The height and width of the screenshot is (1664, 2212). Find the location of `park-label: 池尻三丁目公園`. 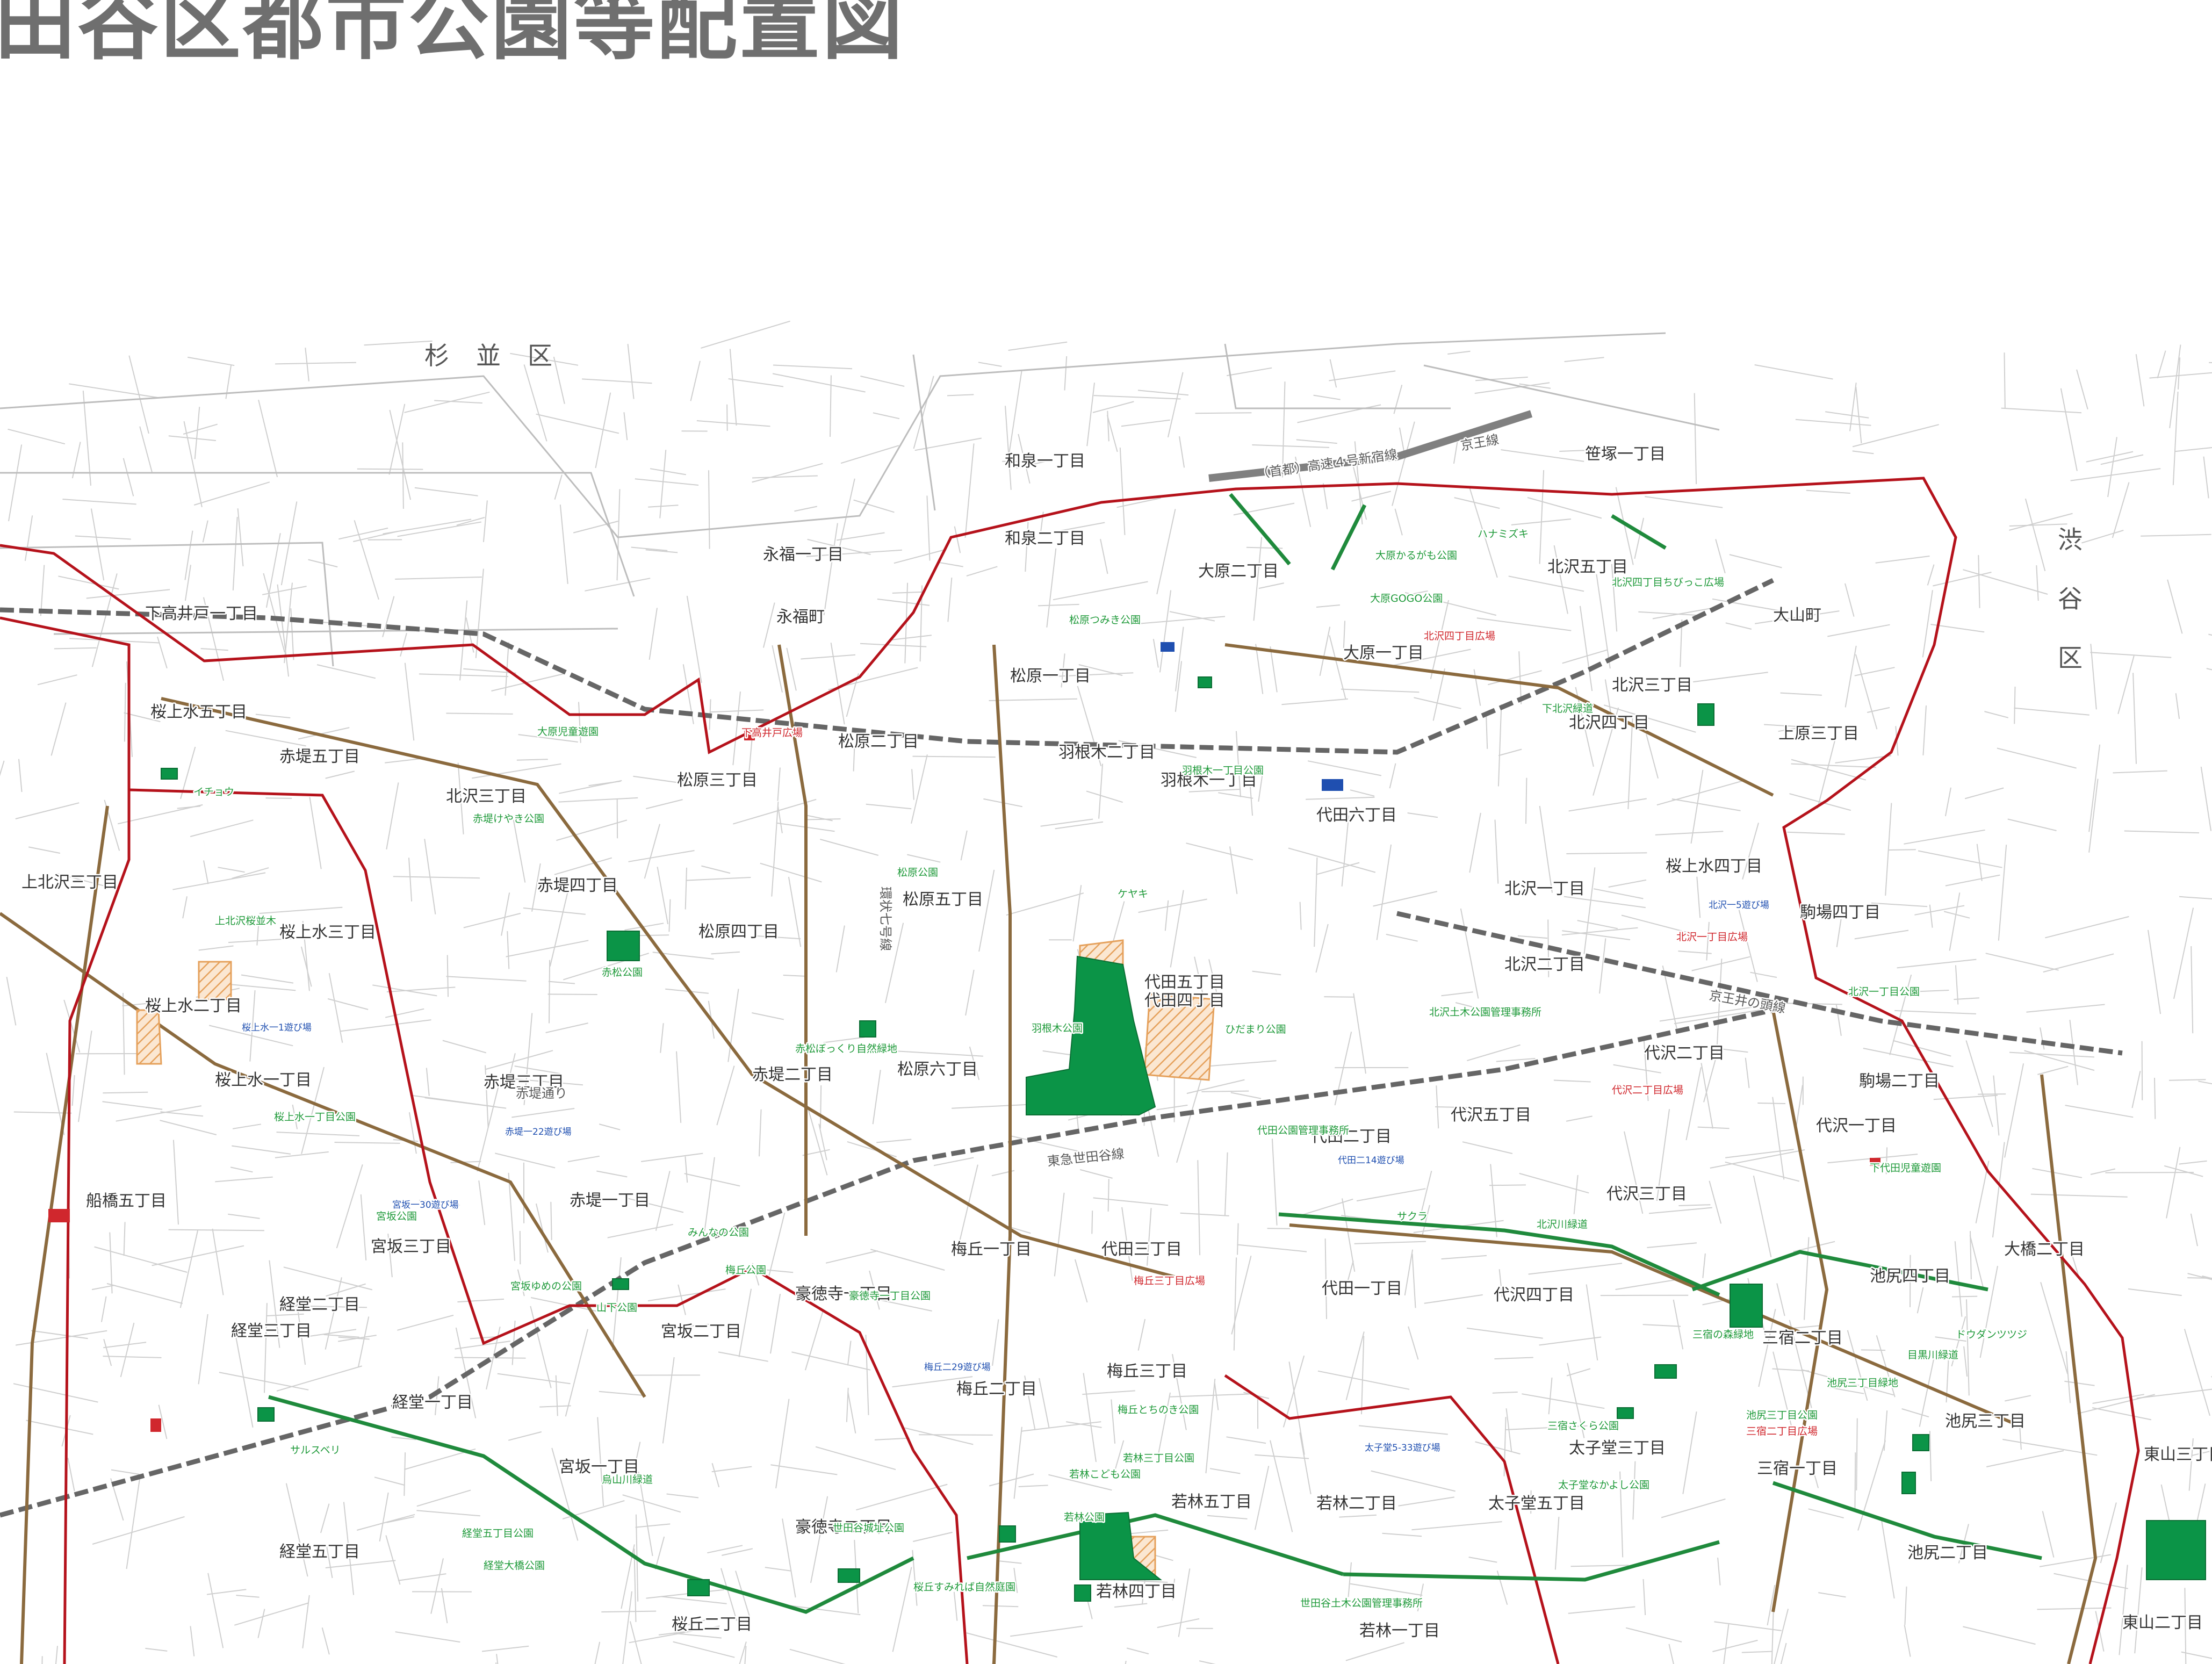

park-label: 池尻三丁目公園 is located at coordinates (1782, 1415).